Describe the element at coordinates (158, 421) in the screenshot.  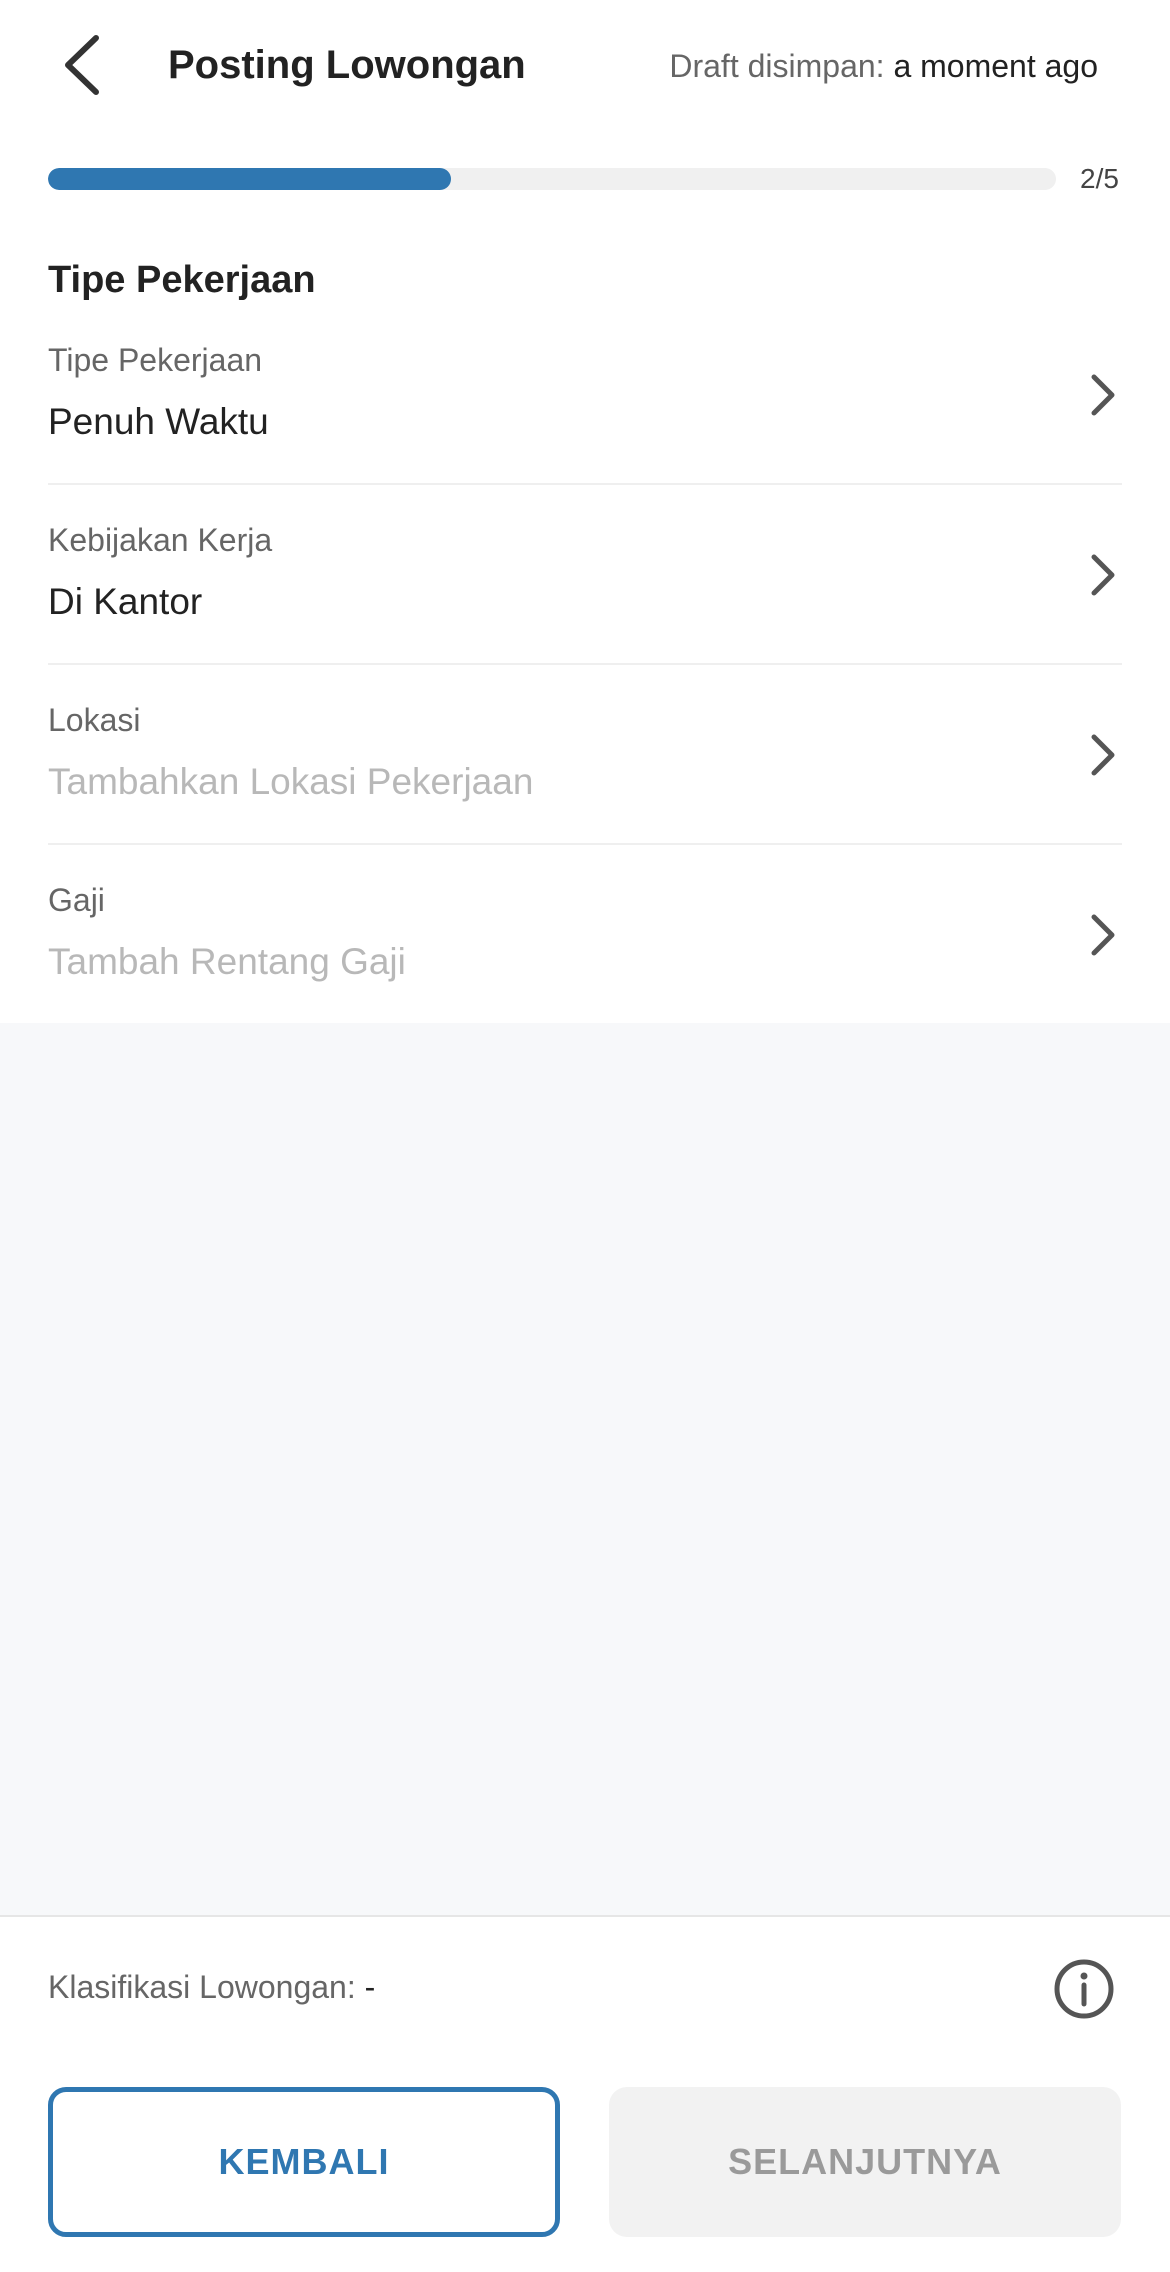
I see `field-value: Penuh Waktu` at that location.